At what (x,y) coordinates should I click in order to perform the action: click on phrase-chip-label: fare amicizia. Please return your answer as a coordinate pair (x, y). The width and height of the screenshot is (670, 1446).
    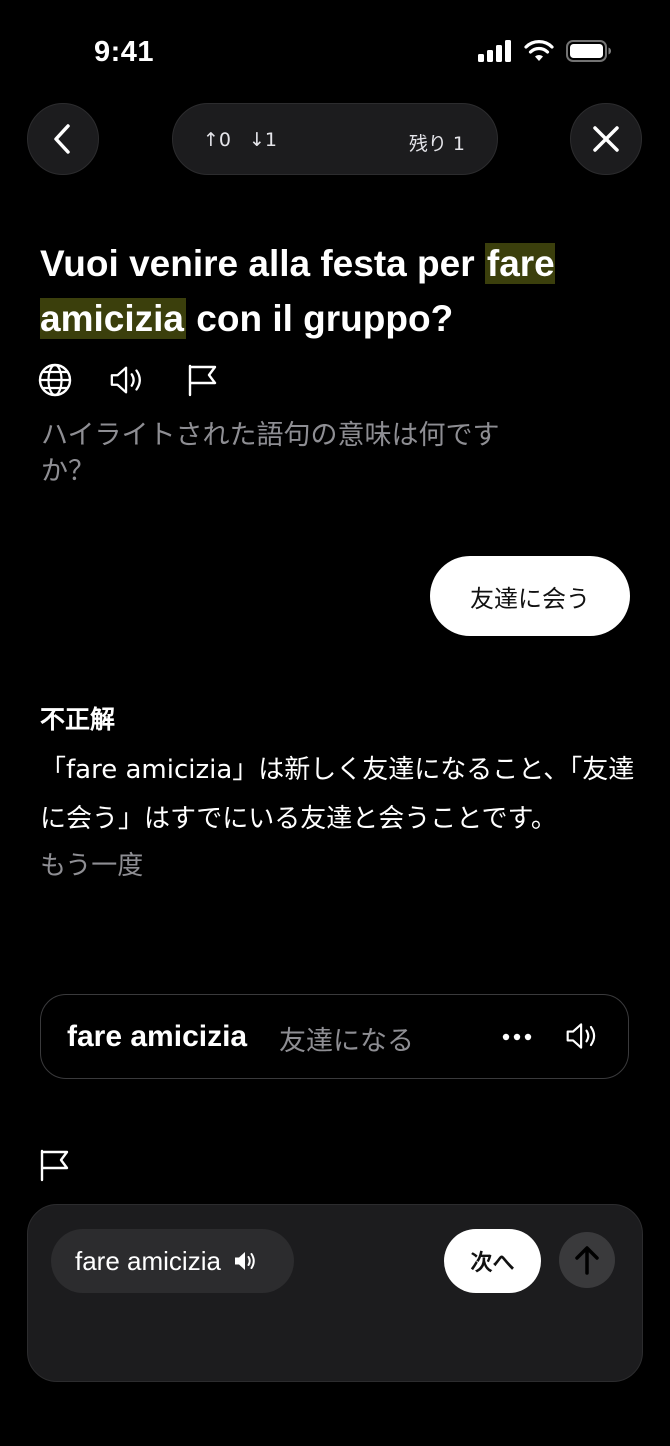
    Looking at the image, I should click on (148, 1260).